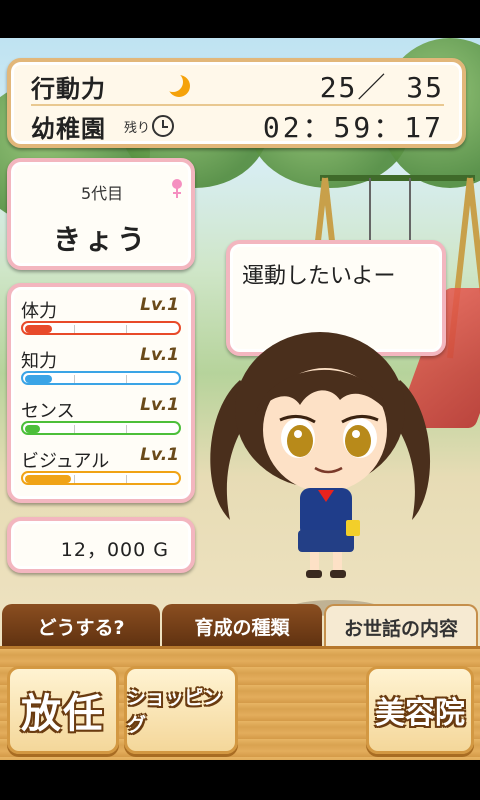  Describe the element at coordinates (101, 214) in the screenshot. I see `character-name-panel: 5代目 きょう` at that location.